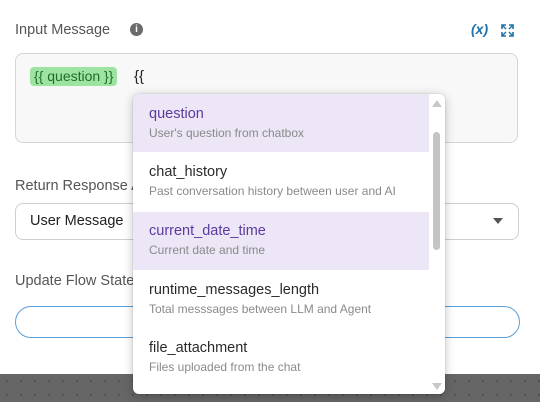  Describe the element at coordinates (437, 386) in the screenshot. I see `scroll-down-icon` at that location.